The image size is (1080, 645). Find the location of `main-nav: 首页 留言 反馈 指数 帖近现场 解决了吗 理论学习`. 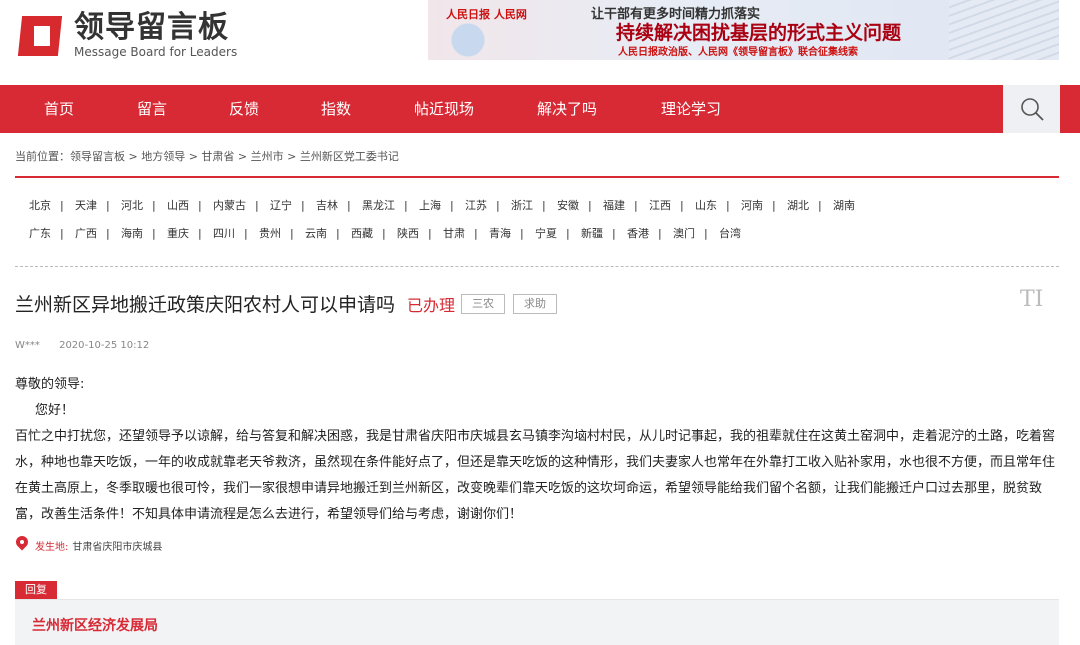

main-nav: 首页 留言 反馈 指数 帖近现场 解决了吗 理论学习 is located at coordinates (540, 109).